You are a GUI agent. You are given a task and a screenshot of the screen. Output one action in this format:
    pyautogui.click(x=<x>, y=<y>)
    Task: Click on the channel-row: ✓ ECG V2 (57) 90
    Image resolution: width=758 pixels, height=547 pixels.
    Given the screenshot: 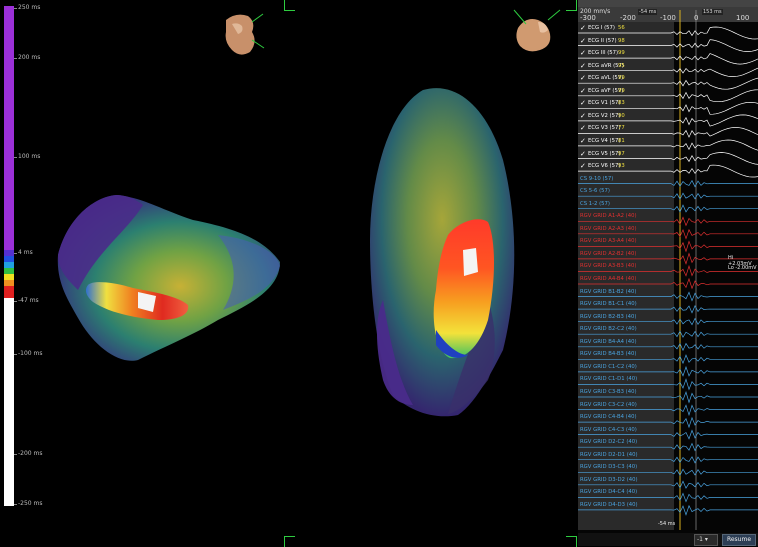 What is the action you would take?
    pyautogui.click(x=668, y=118)
    